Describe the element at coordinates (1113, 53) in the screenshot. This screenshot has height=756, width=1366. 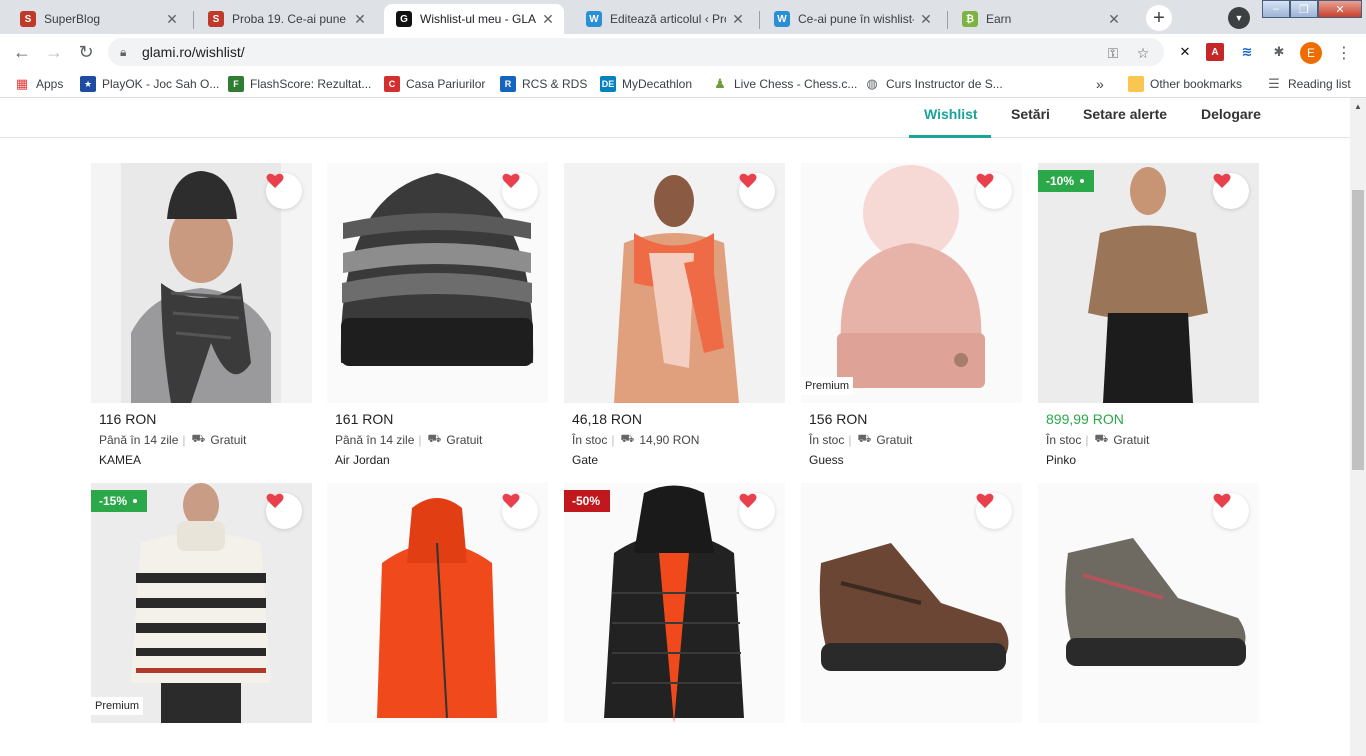
I see `key-icon: ⚿` at that location.